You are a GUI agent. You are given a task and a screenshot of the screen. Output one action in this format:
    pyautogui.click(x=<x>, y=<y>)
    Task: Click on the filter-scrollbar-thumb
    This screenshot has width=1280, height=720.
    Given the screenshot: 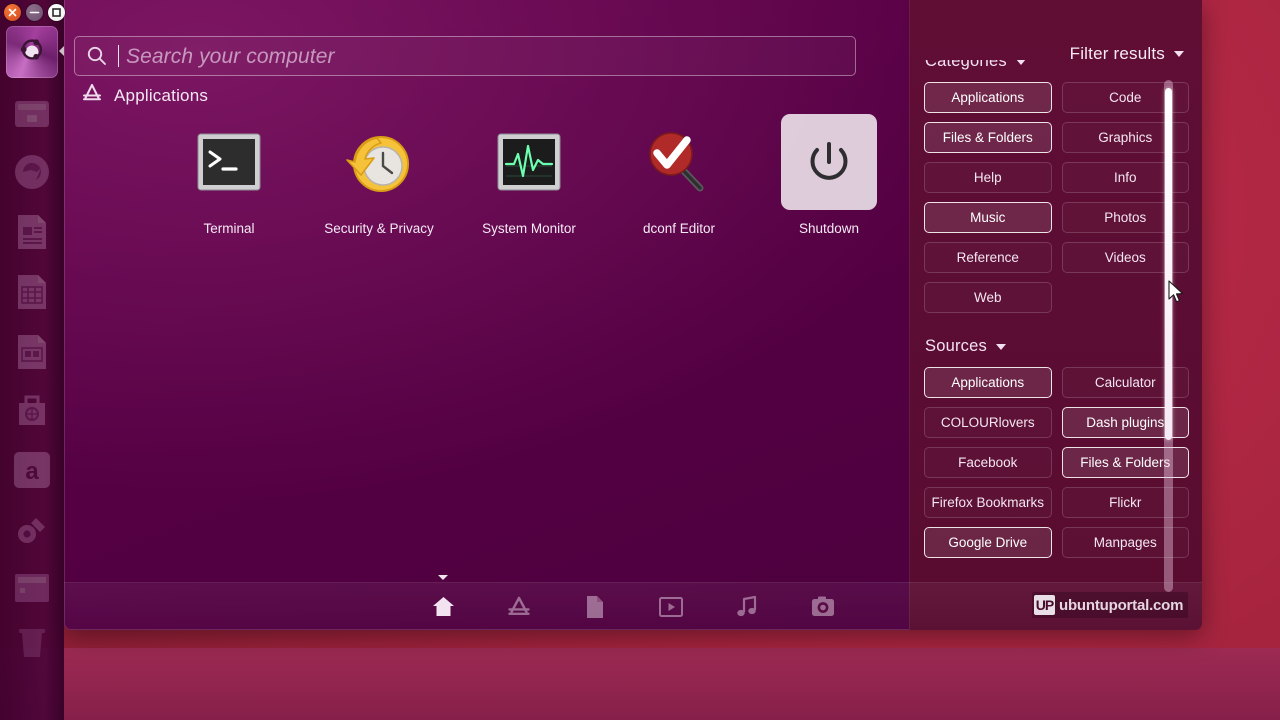 What is the action you would take?
    pyautogui.click(x=1168, y=264)
    